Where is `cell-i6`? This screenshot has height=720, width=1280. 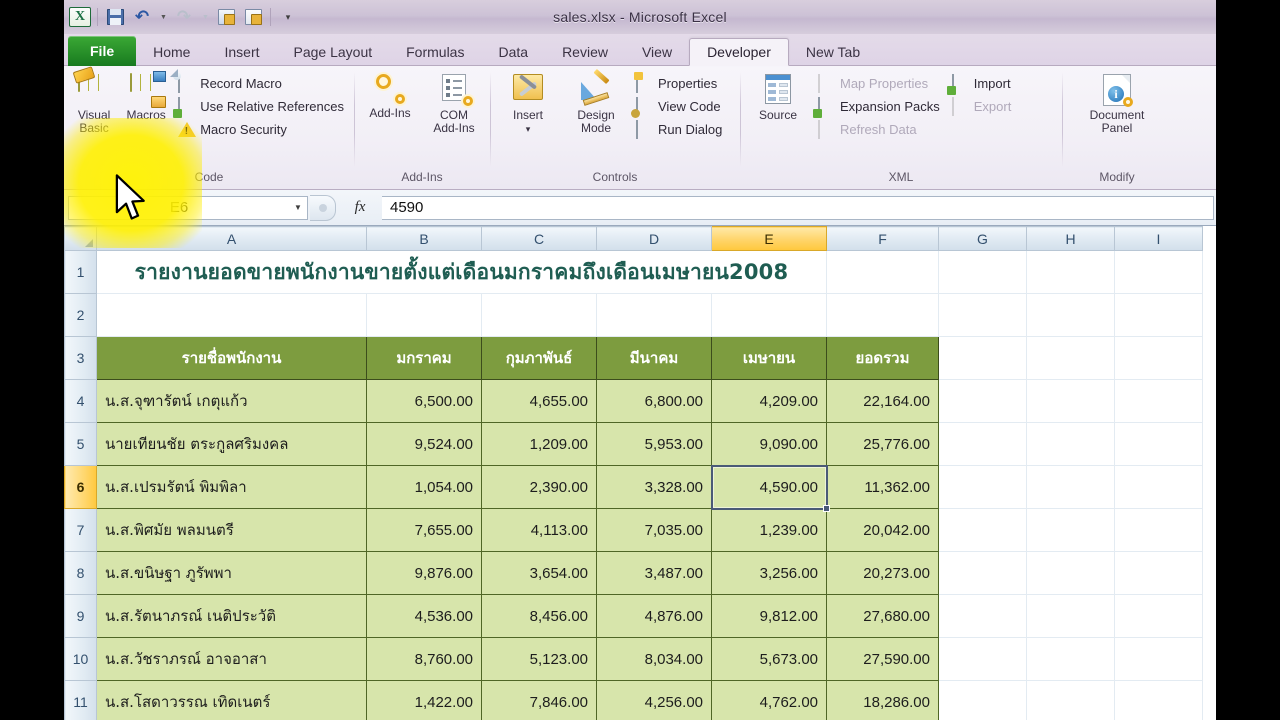
cell-i6 is located at coordinates (1158, 487).